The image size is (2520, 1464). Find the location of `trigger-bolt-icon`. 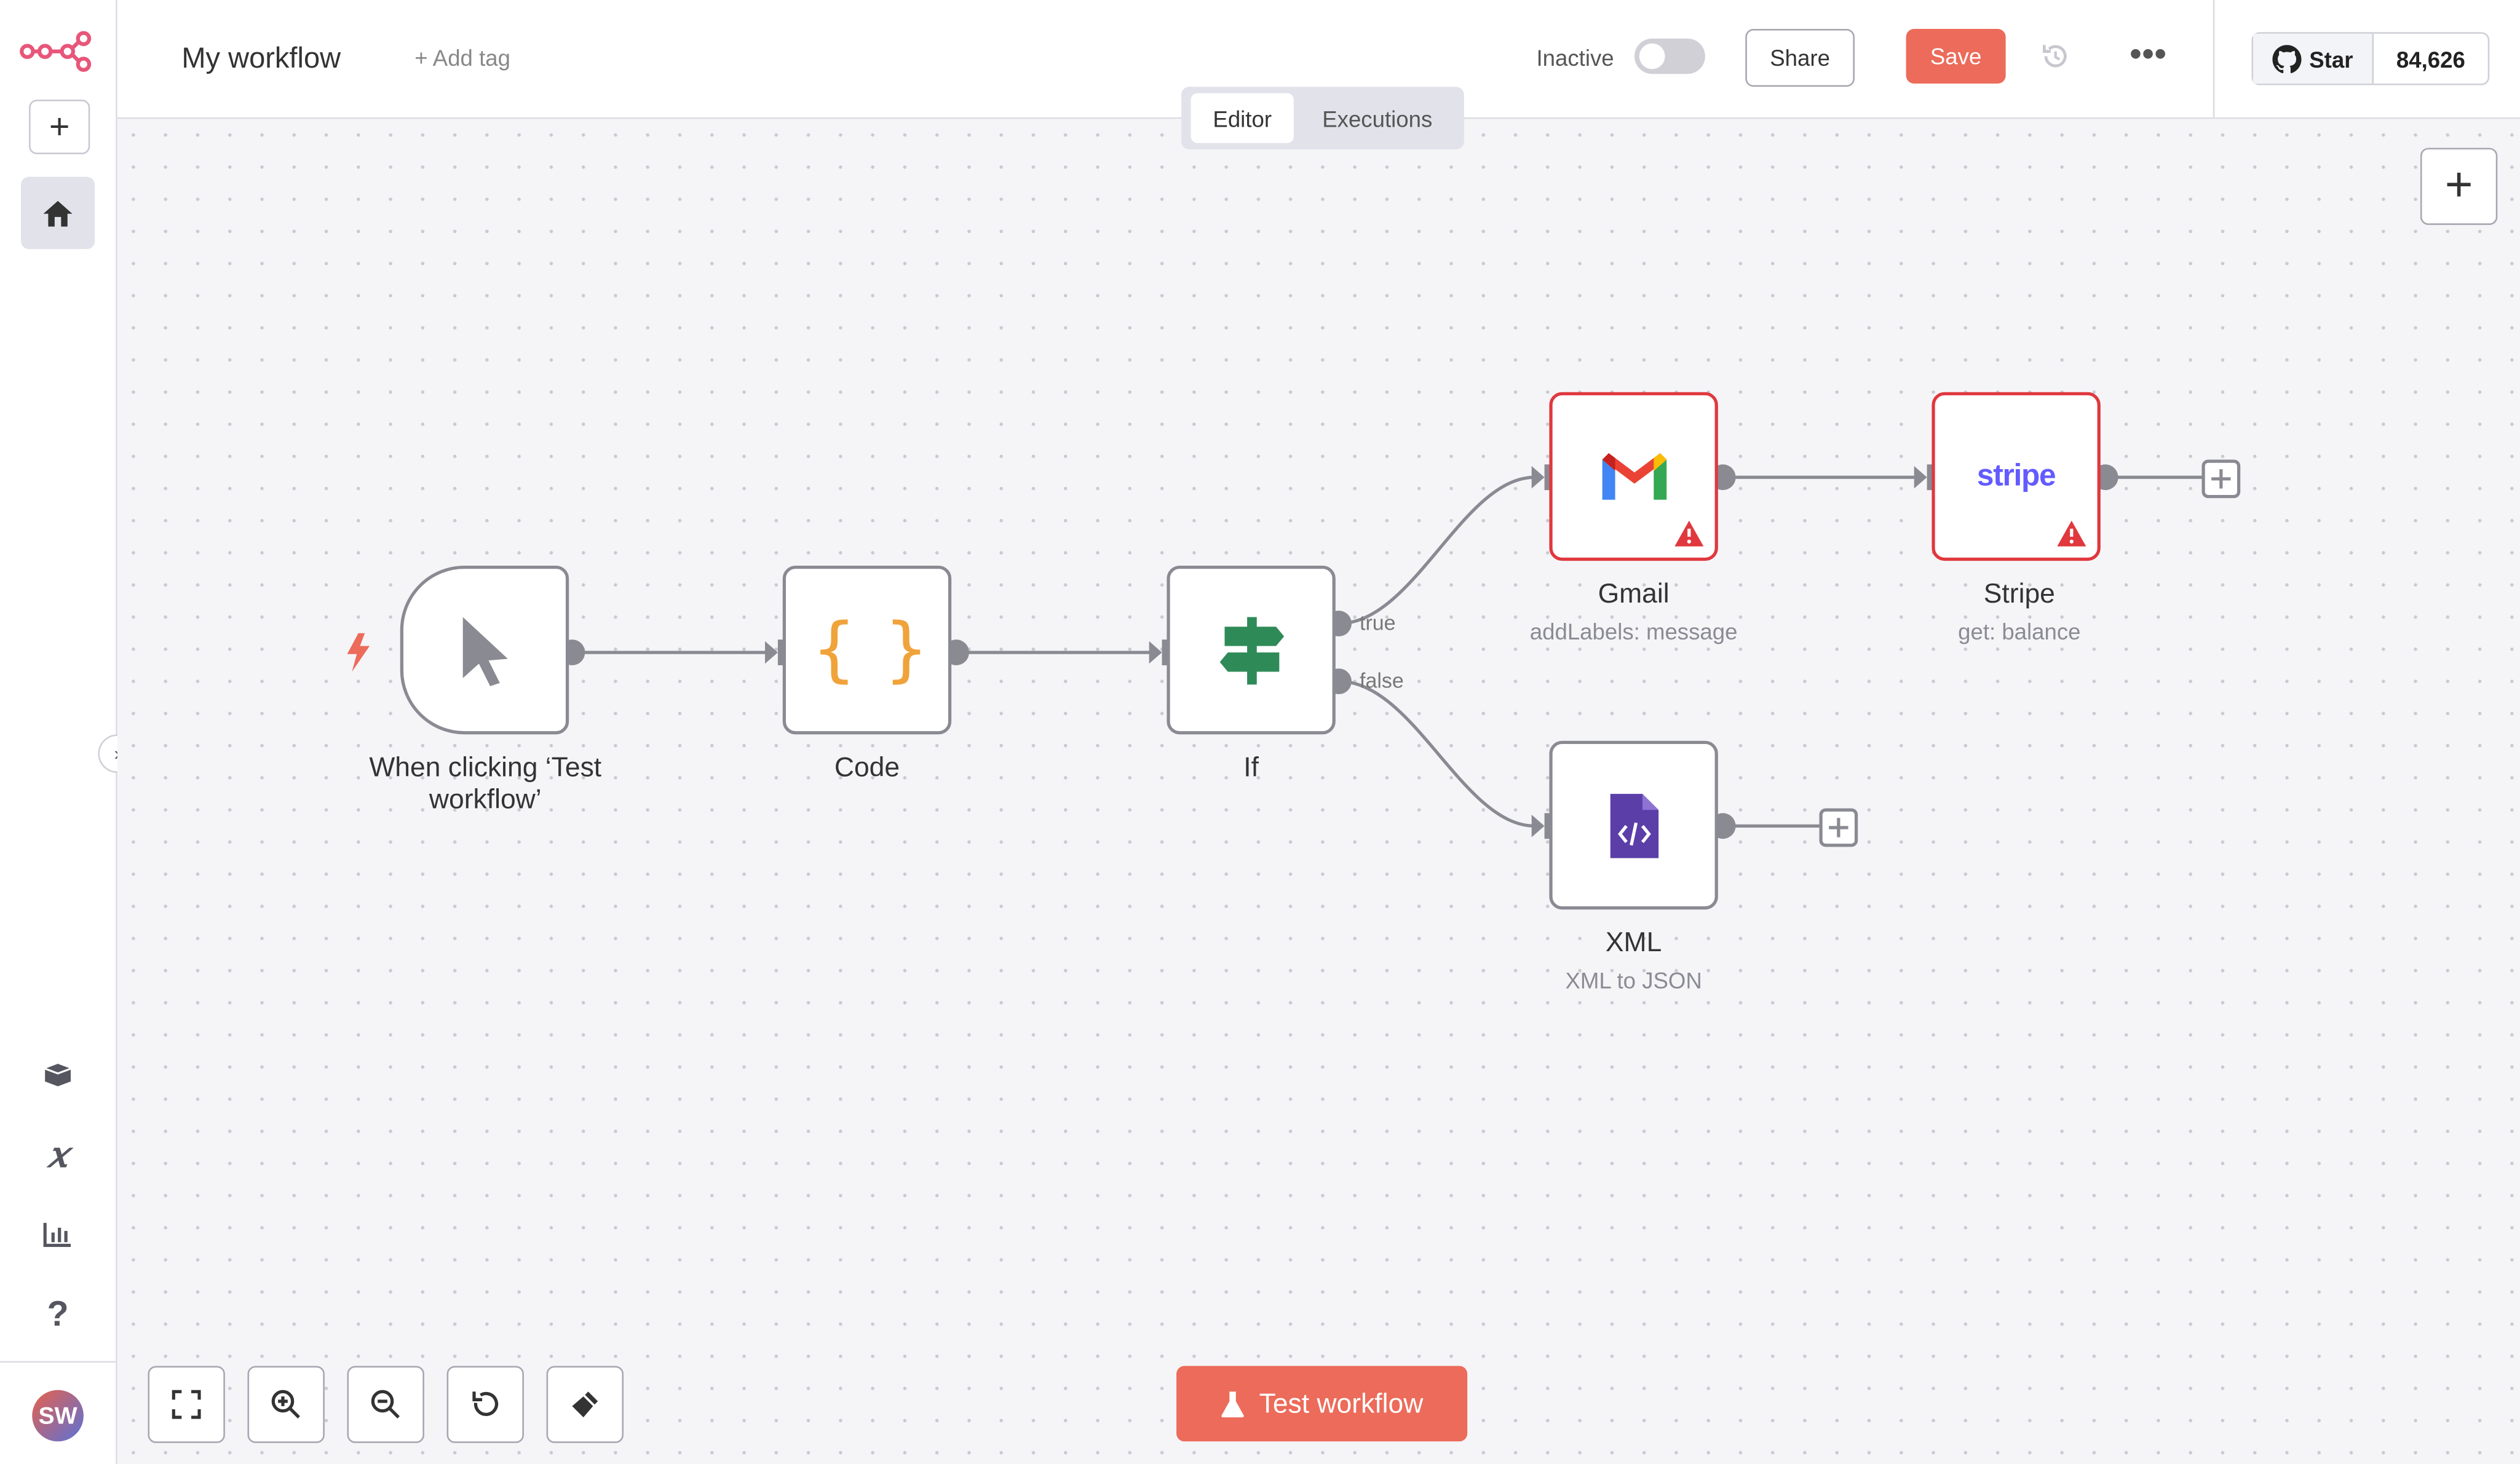

trigger-bolt-icon is located at coordinates (359, 652).